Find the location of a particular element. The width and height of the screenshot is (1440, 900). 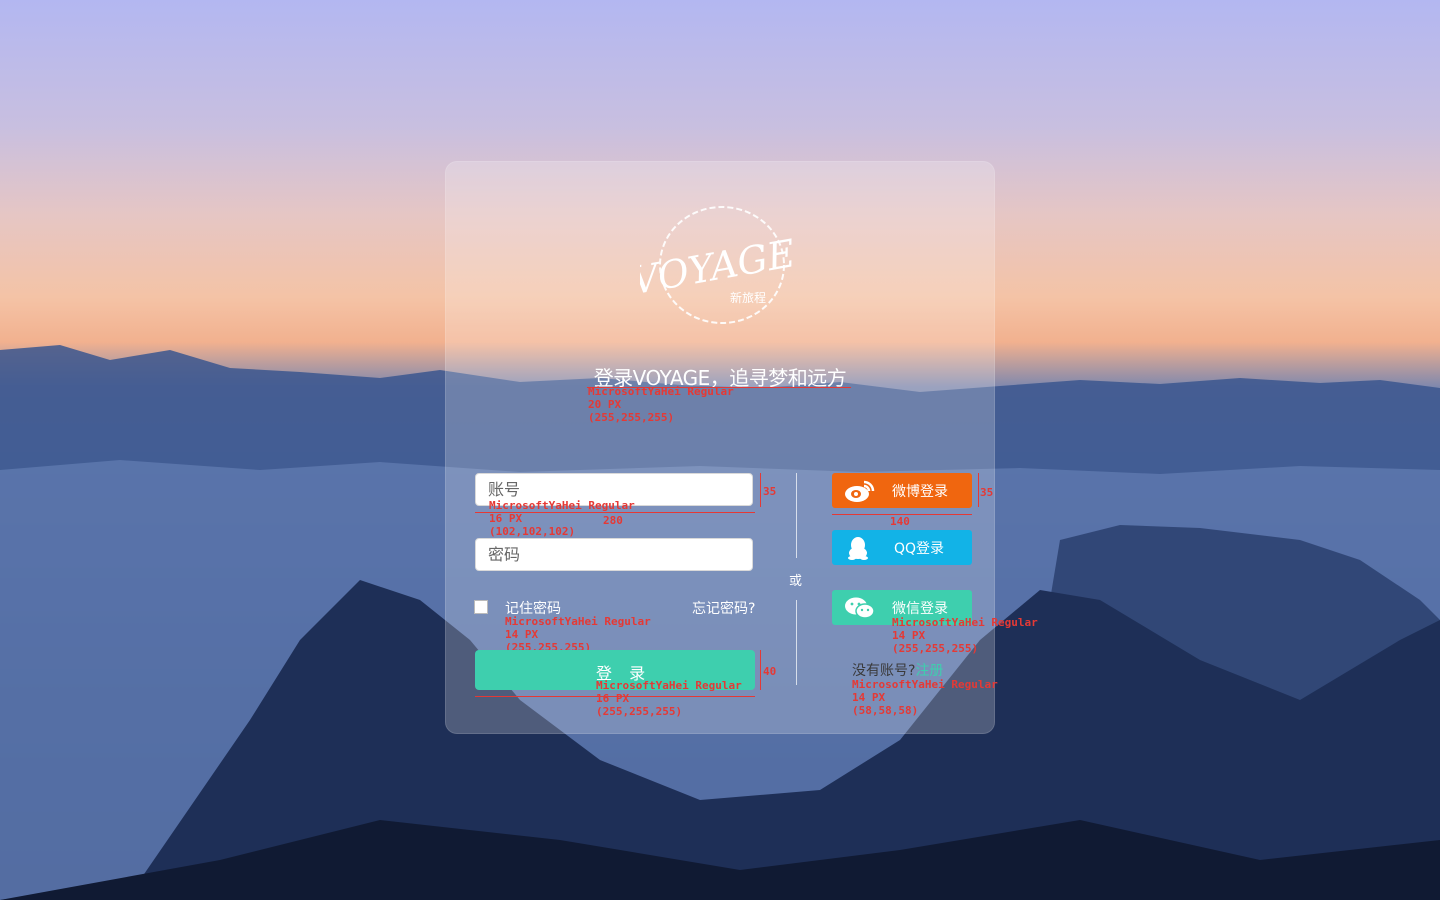

wechat-icon is located at coordinates (860, 608).